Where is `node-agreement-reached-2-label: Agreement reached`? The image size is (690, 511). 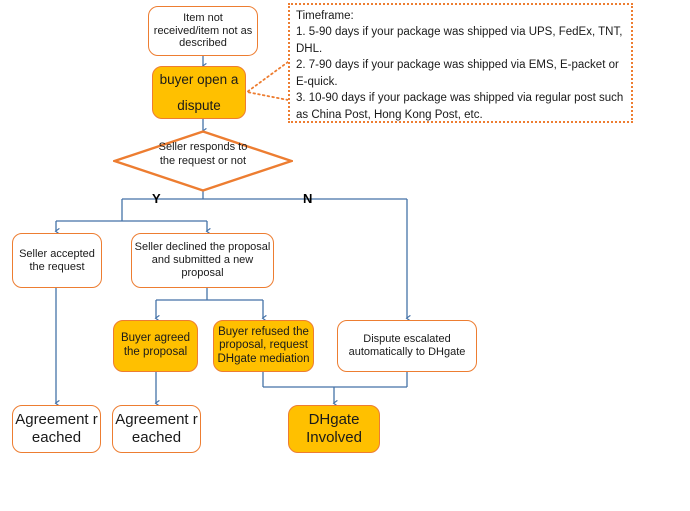 node-agreement-reached-2-label: Agreement reached is located at coordinates (156, 428).